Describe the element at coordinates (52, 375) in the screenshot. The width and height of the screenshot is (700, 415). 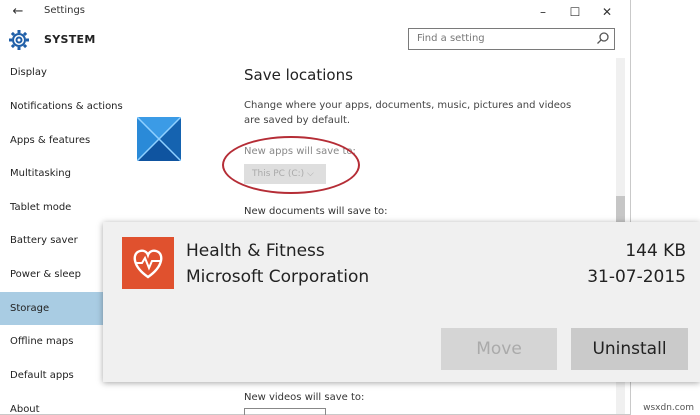
I see `sidebar-item-default-apps: Default apps` at that location.